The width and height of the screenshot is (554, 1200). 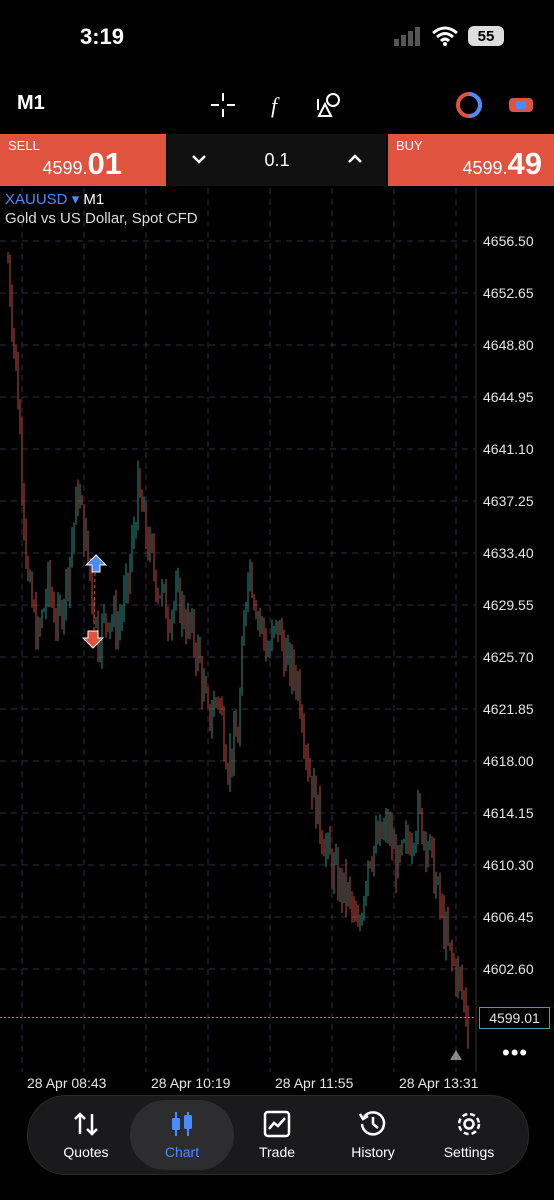 I want to click on price-tick-label: 4644.95, so click(x=508, y=397).